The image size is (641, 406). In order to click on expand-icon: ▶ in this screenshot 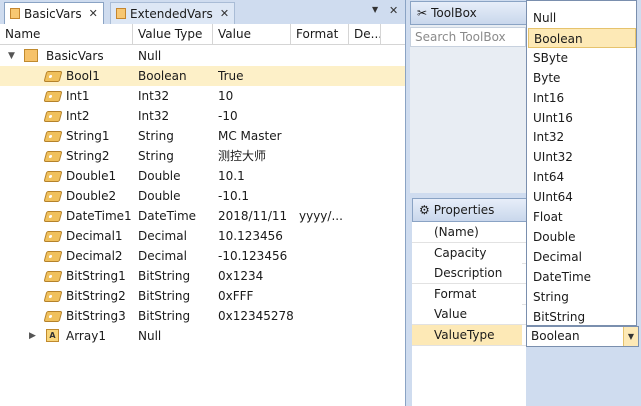, I will do `click(32, 336)`.